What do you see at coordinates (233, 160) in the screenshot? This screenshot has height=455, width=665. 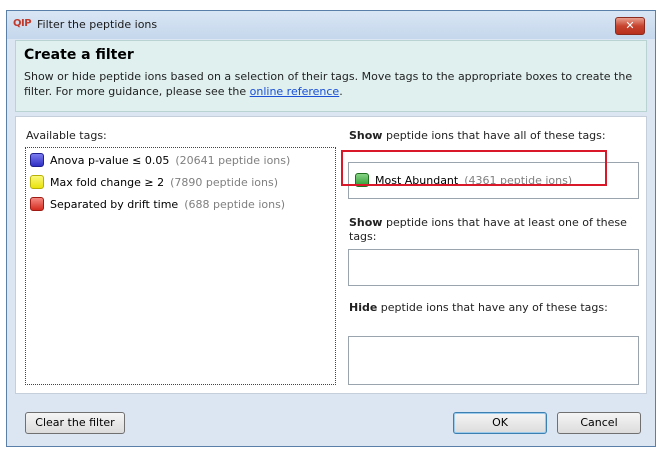 I see `tag-count: (20641 peptide ions)` at bounding box center [233, 160].